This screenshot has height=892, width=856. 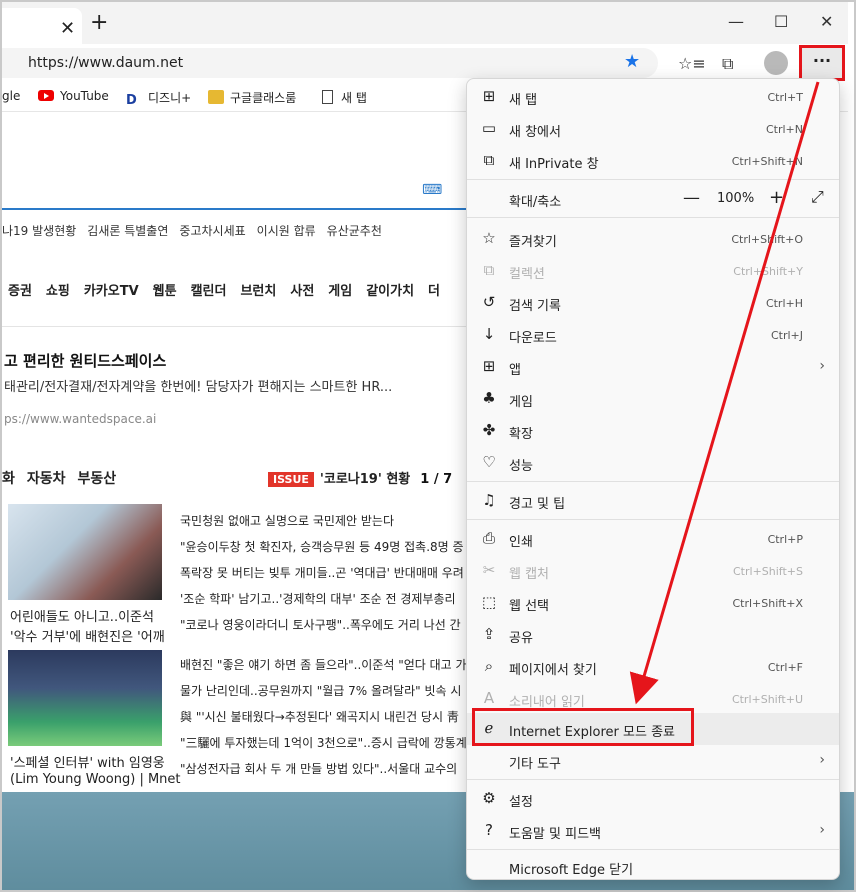 I want to click on menu-item-label: 다운로드, so click(x=533, y=338).